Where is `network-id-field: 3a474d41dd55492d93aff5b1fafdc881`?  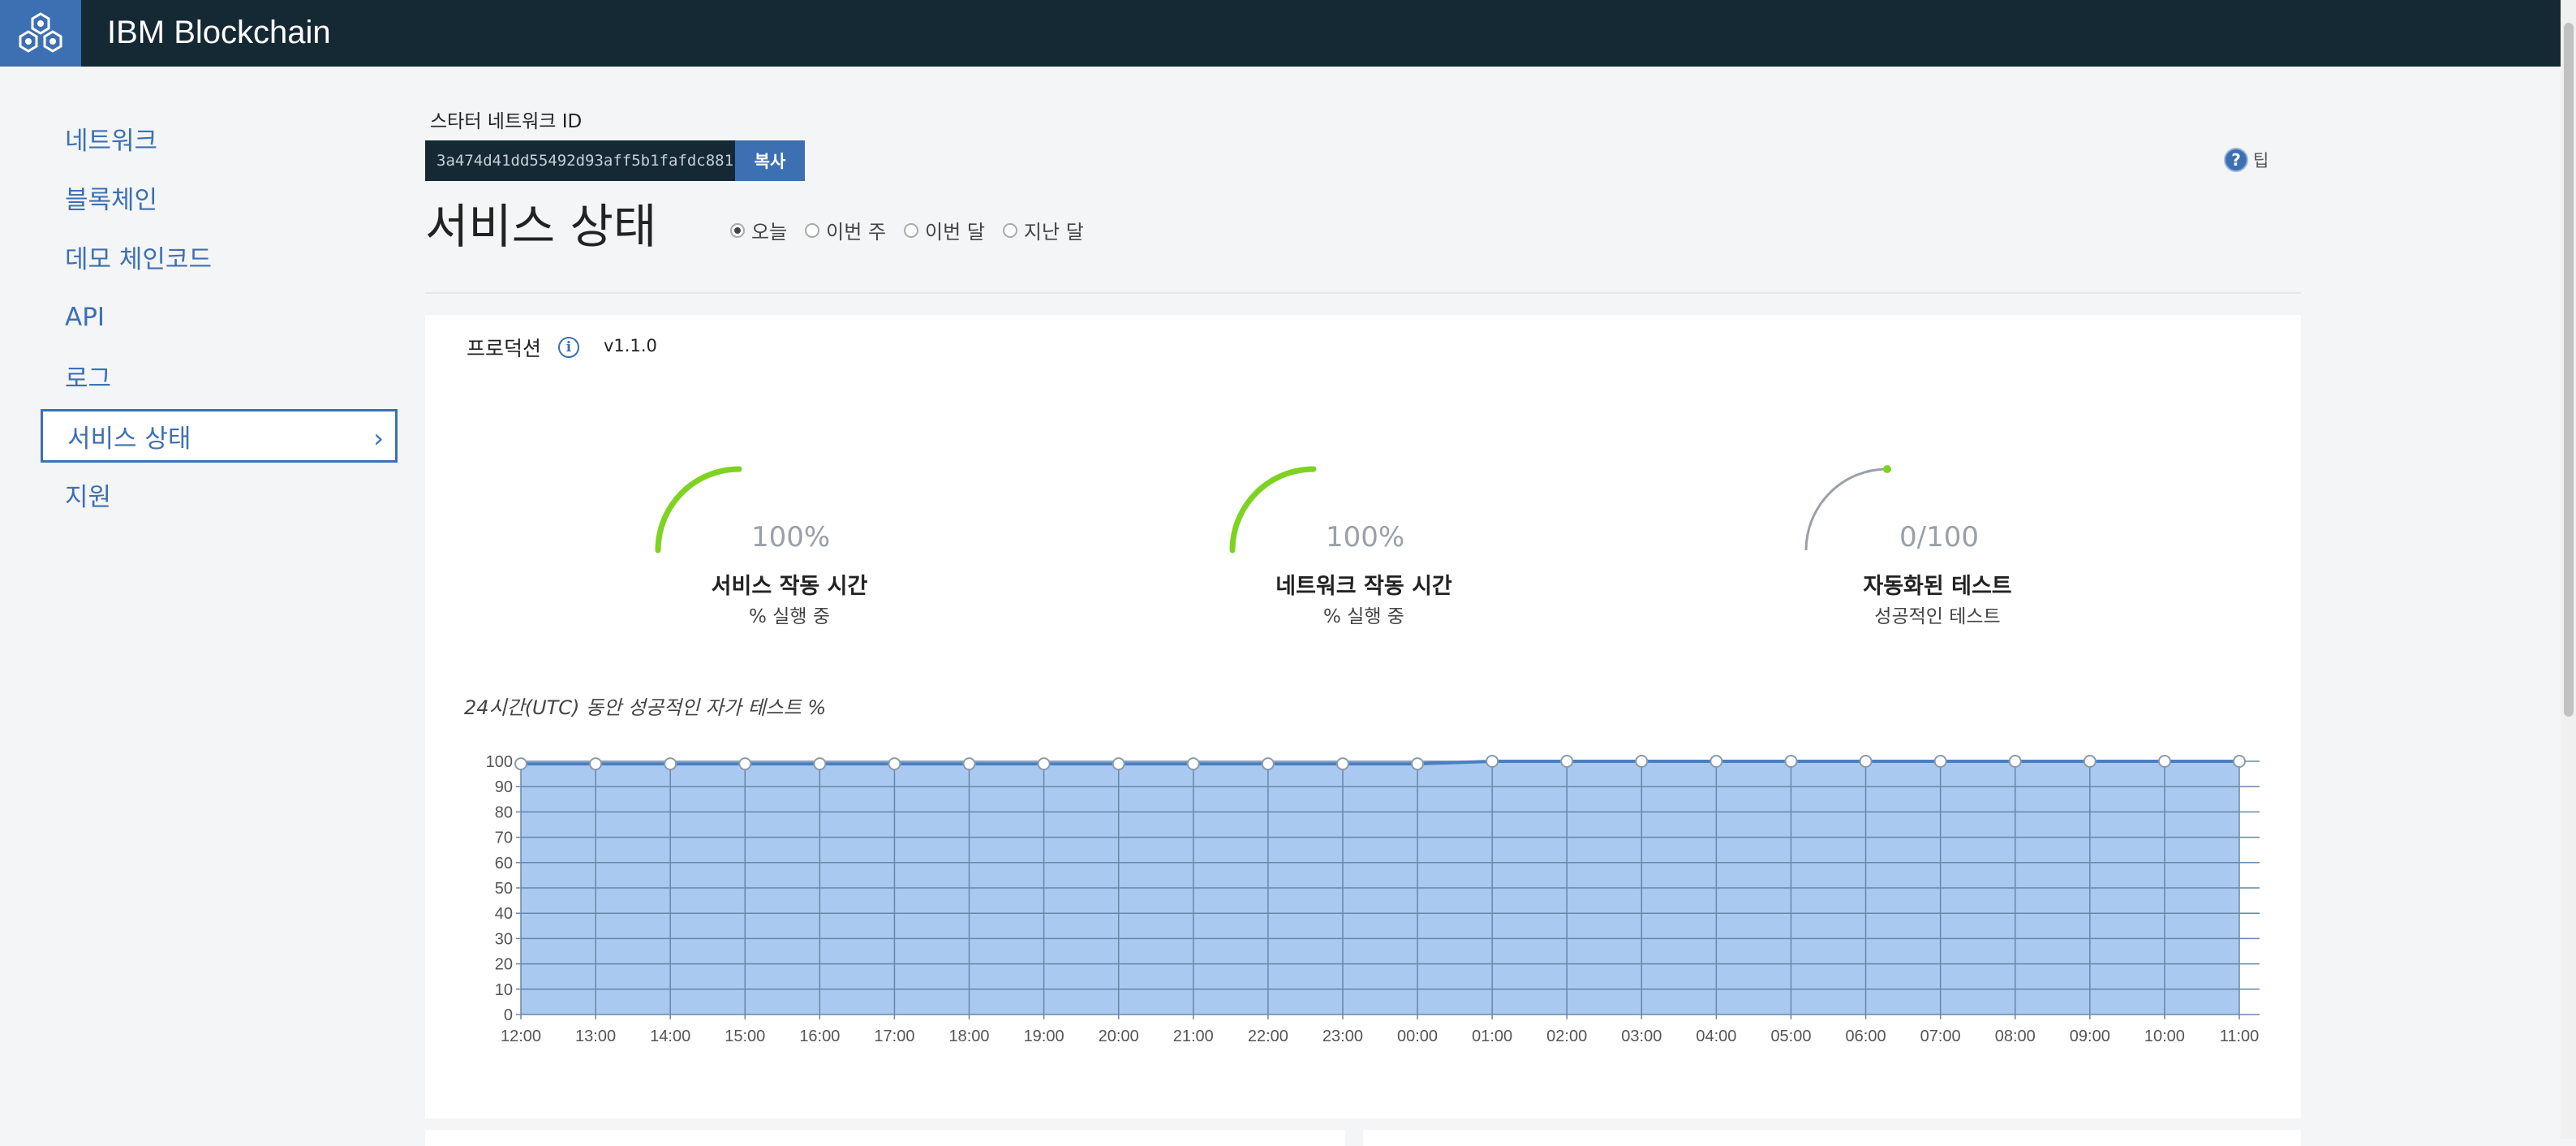
network-id-field: 3a474d41dd55492d93aff5b1fafdc881 is located at coordinates (580, 160).